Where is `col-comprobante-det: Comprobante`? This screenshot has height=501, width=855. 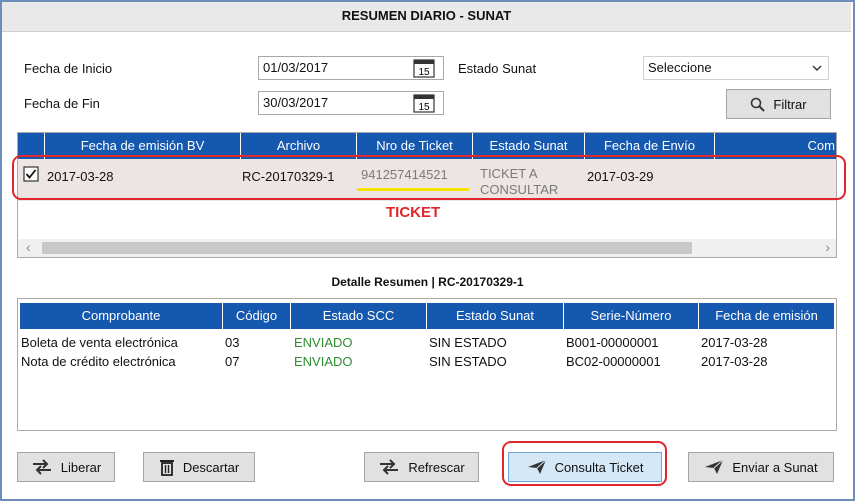
col-comprobante-det: Comprobante is located at coordinates (121, 316).